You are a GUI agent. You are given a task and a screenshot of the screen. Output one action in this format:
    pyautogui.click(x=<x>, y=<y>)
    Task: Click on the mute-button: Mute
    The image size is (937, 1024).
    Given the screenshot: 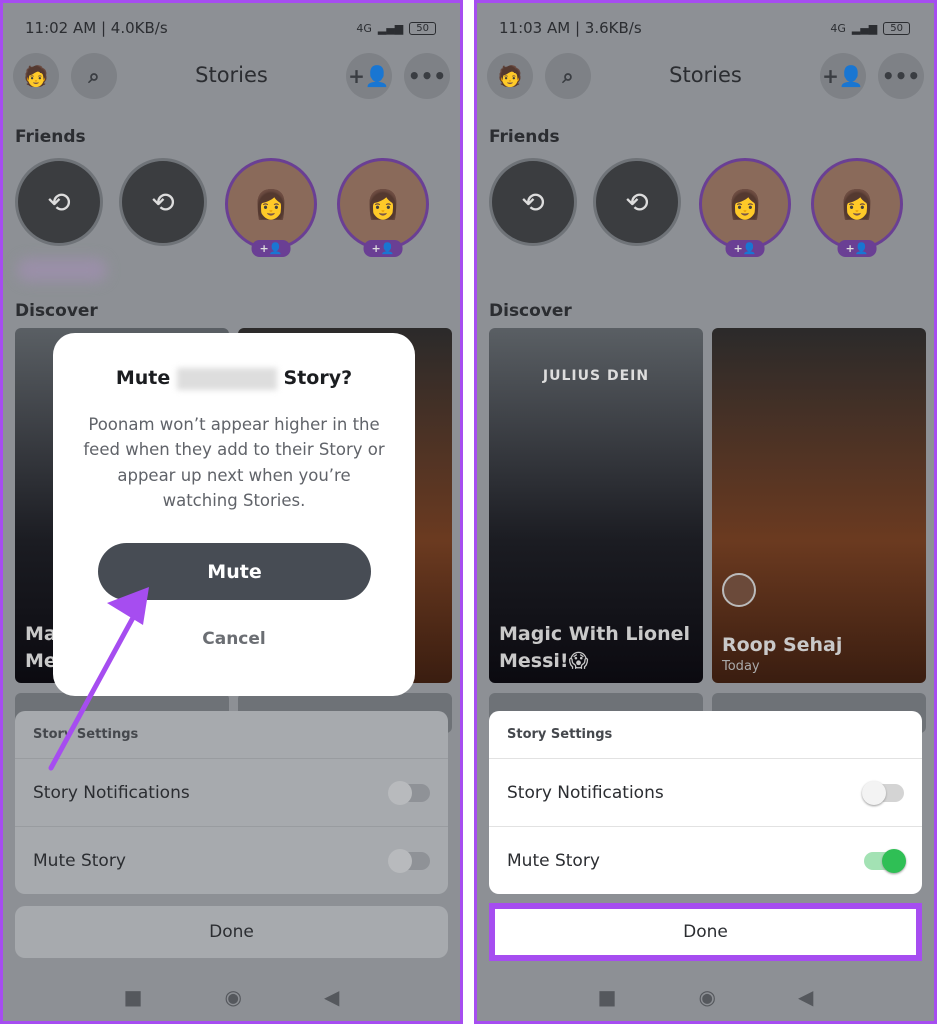 What is the action you would take?
    pyautogui.click(x=234, y=571)
    